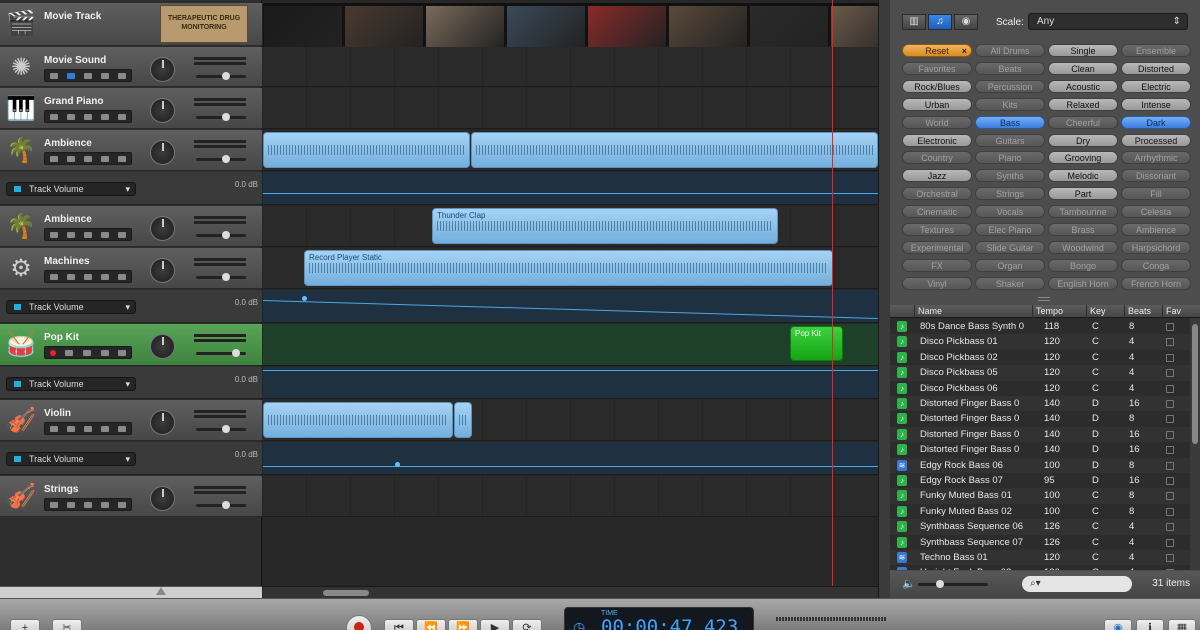 Image resolution: width=1200 pixels, height=630 pixels. Describe the element at coordinates (1108, 21) in the screenshot. I see `scale-select: Any` at that location.